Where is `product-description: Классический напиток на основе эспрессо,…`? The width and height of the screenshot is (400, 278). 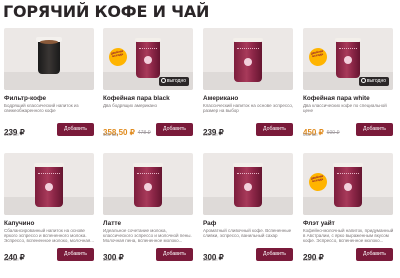 product-description: Классический напиток на основе эспрессо,… is located at coordinates (248, 108).